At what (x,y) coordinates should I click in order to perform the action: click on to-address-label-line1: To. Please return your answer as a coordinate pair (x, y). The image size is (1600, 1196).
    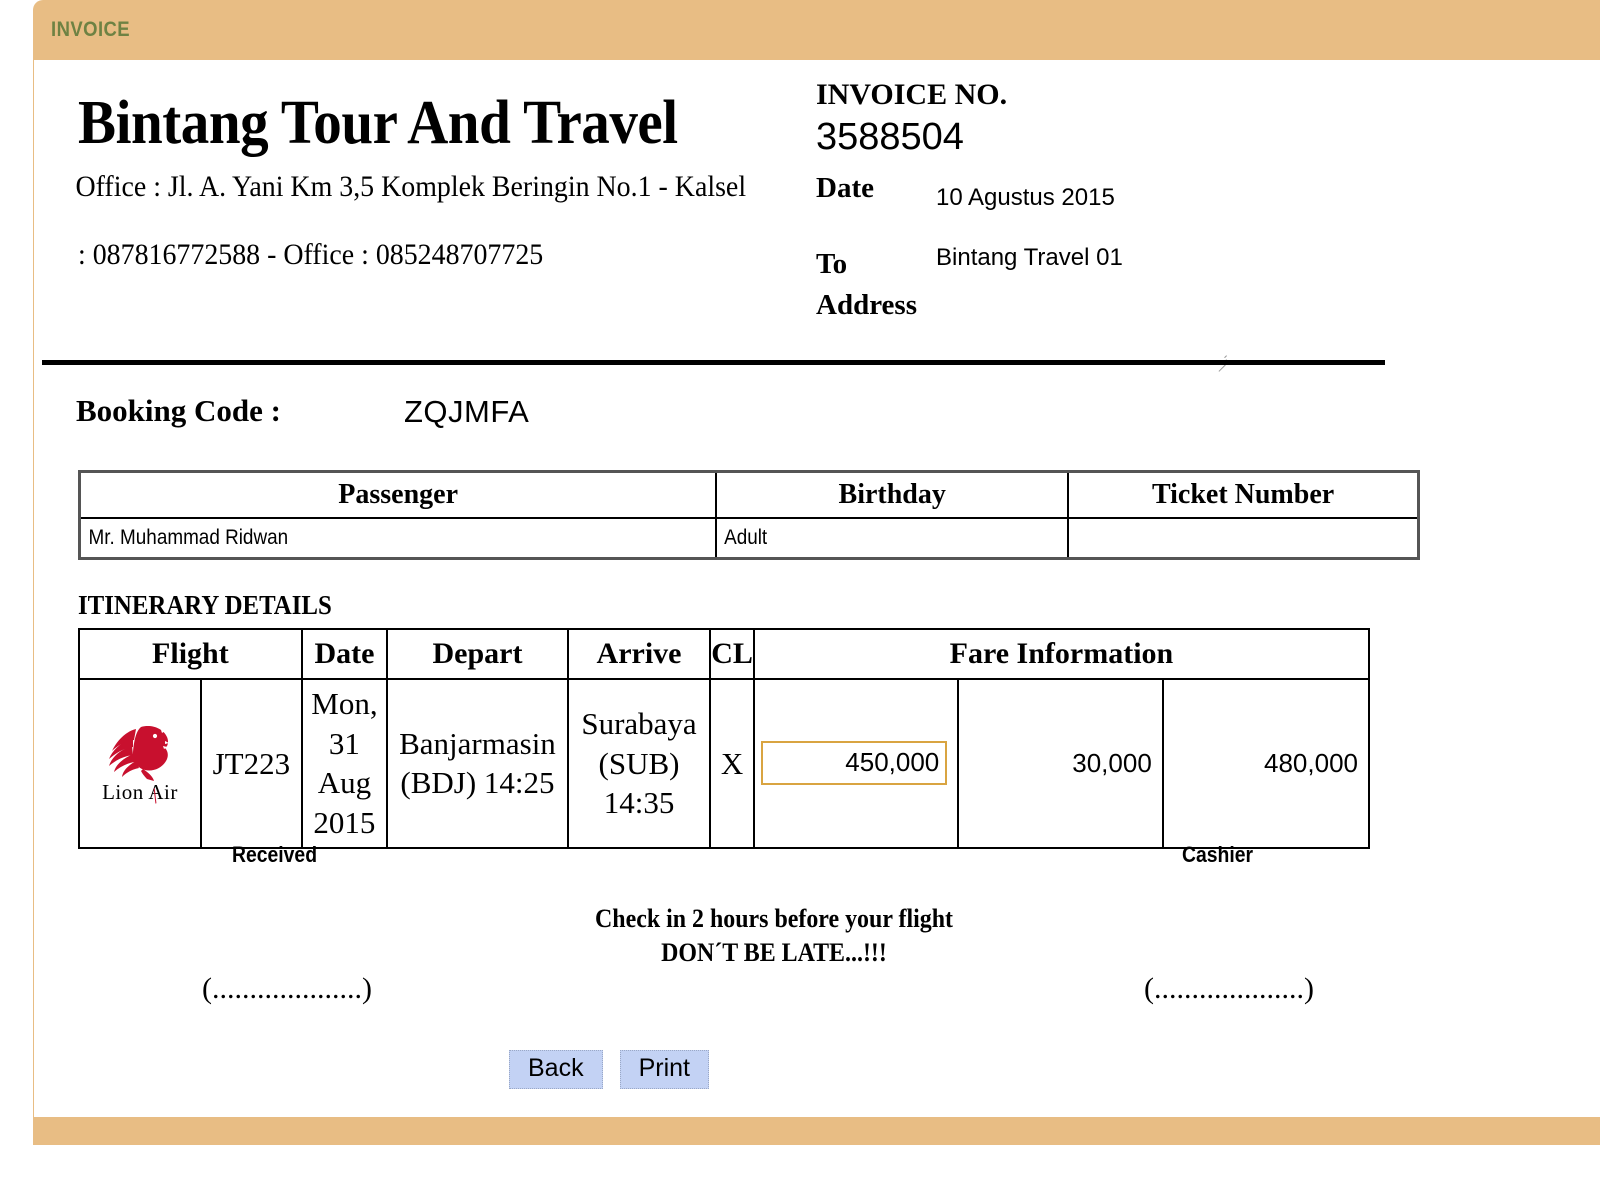
    Looking at the image, I should click on (832, 264).